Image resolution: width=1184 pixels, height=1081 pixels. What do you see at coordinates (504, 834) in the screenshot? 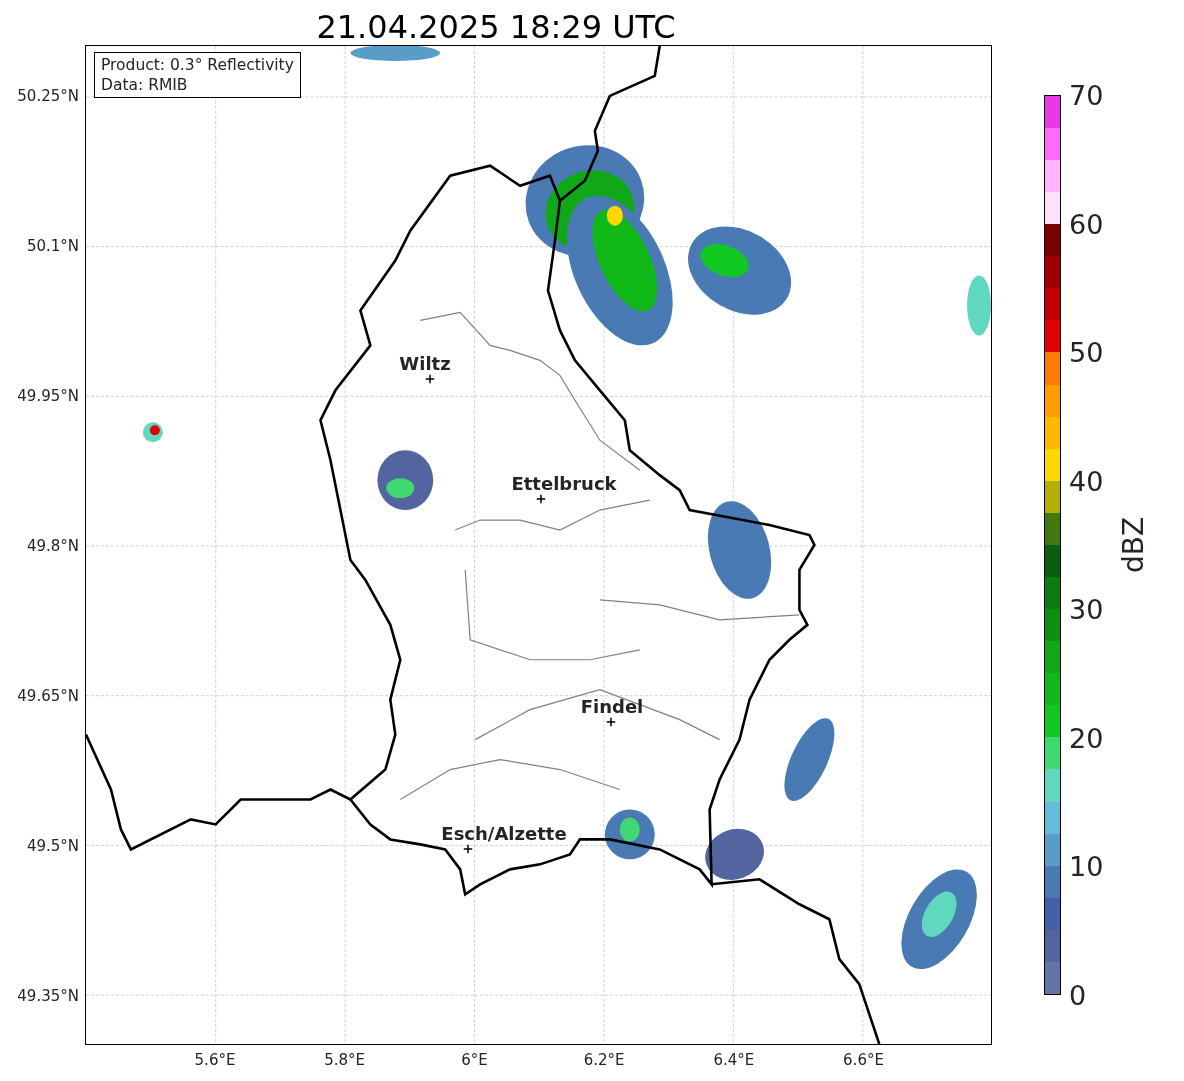
I see `city-label: Esch/Alzette` at bounding box center [504, 834].